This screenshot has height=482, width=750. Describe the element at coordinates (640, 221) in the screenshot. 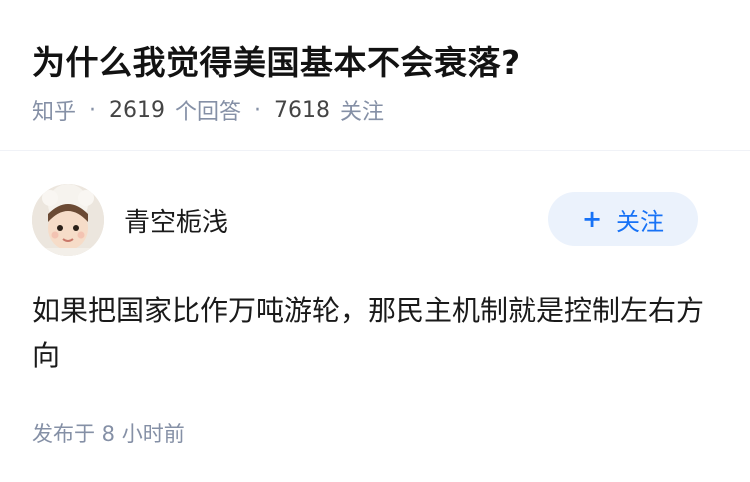

I see `follow-button-label: 关注` at that location.